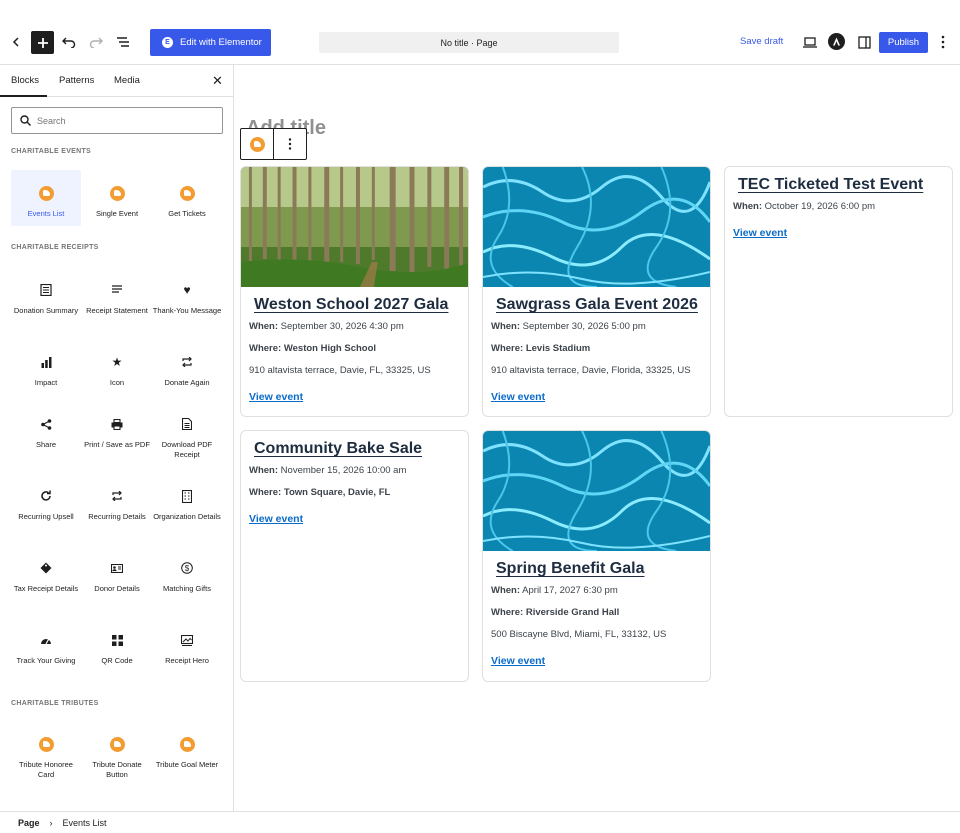 This screenshot has height=833, width=960. I want to click on close-icon: ✕, so click(217, 81).